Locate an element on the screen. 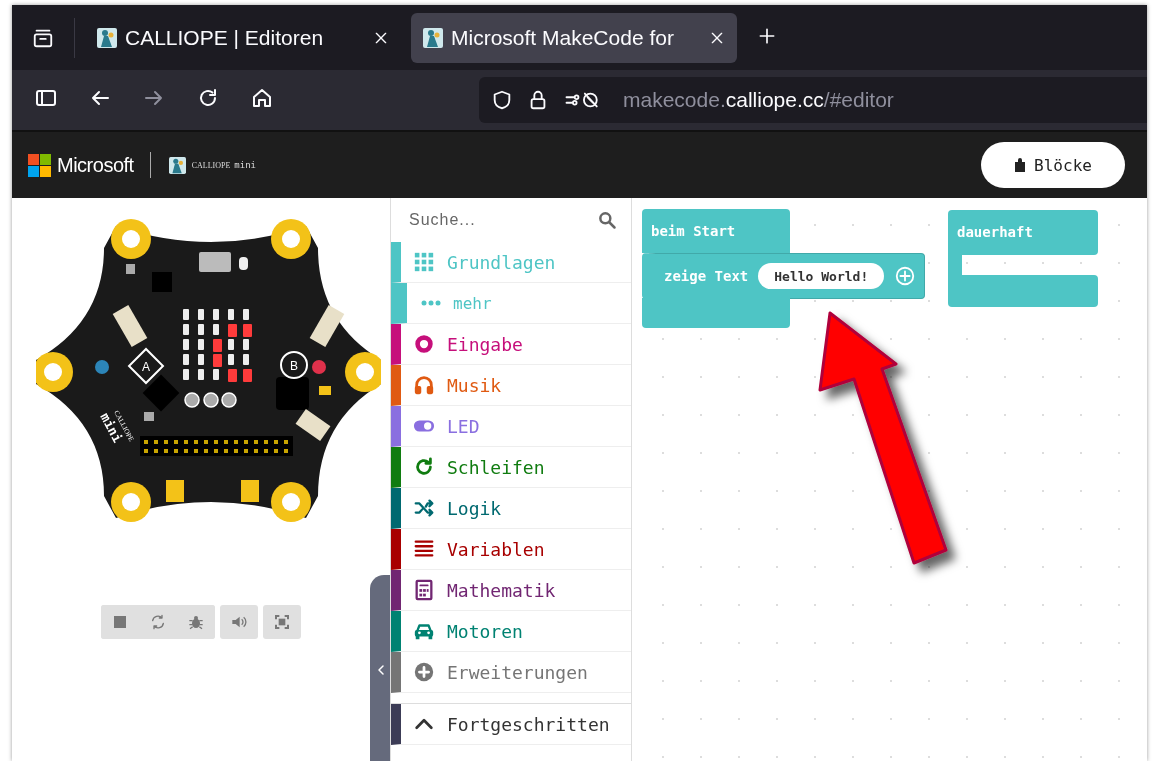  collapse-handle is located at coordinates (381, 668).